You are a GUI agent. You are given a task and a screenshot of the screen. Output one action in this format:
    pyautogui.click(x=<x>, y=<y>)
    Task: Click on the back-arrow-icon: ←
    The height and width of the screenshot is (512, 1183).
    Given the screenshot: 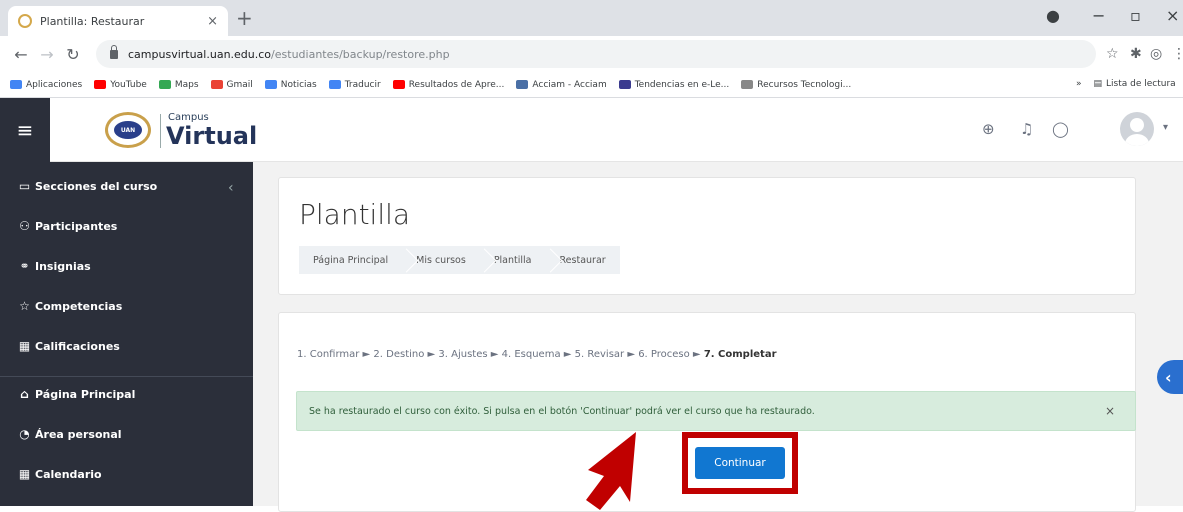 What is the action you would take?
    pyautogui.click(x=21, y=54)
    